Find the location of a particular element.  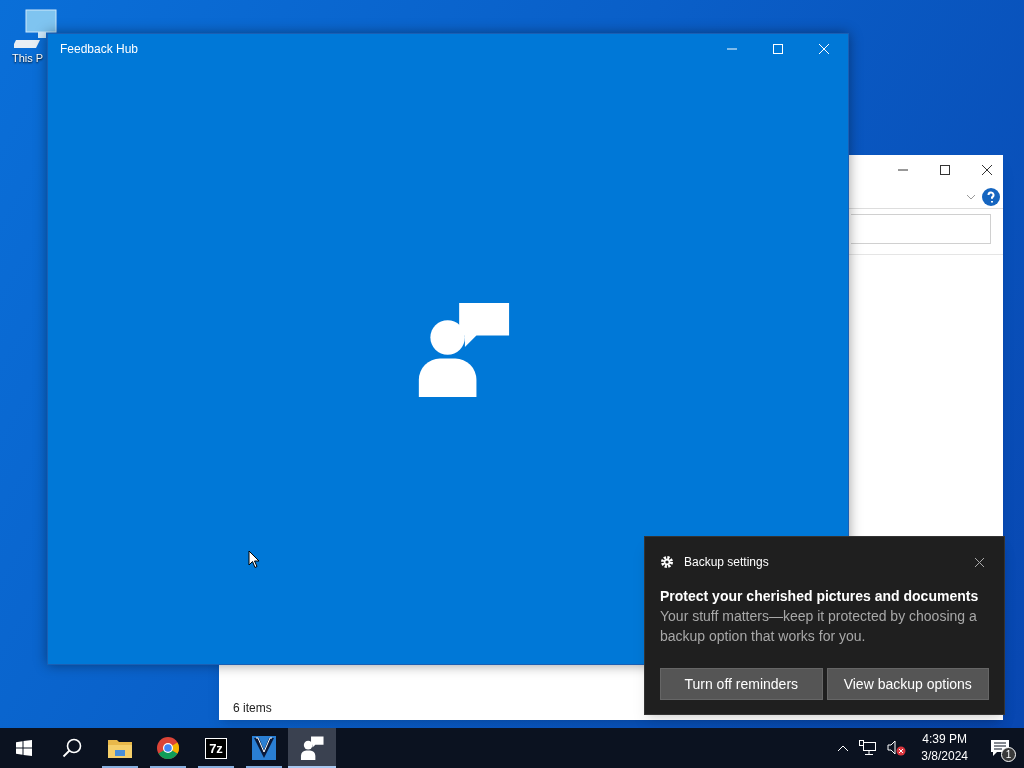

maximize-icon is located at coordinates (945, 170).